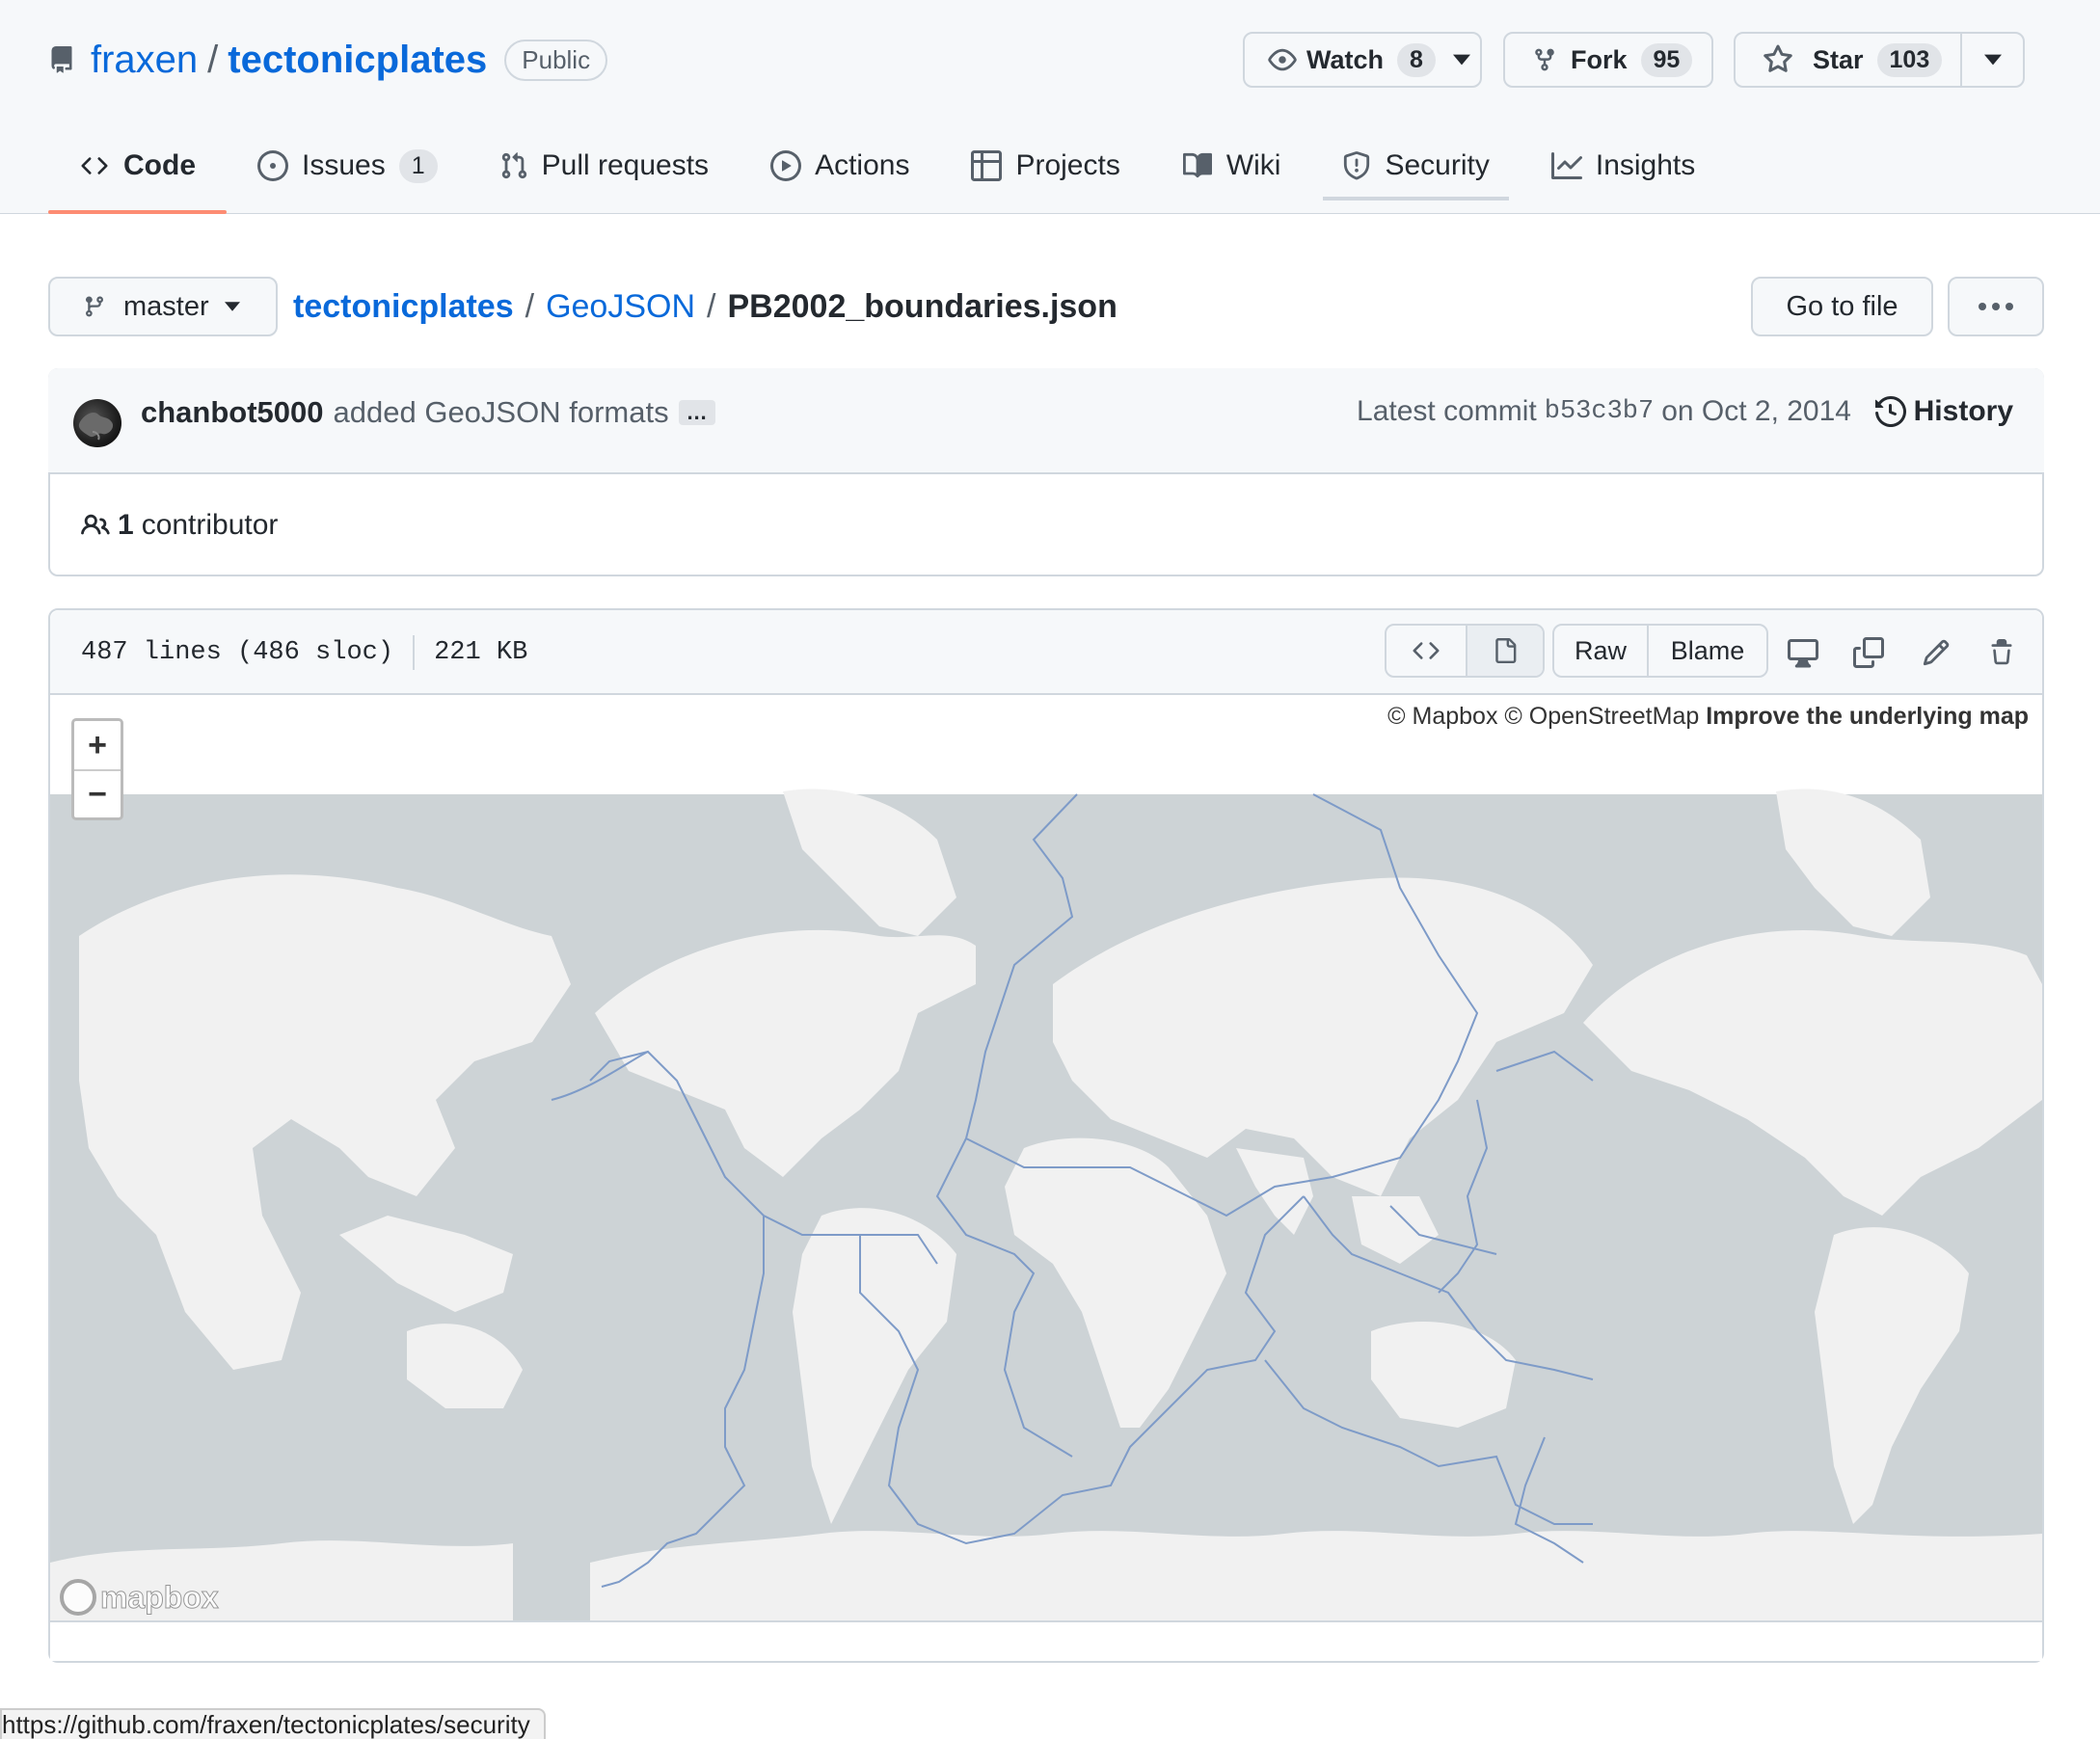  I want to click on source-view-button, so click(1426, 651).